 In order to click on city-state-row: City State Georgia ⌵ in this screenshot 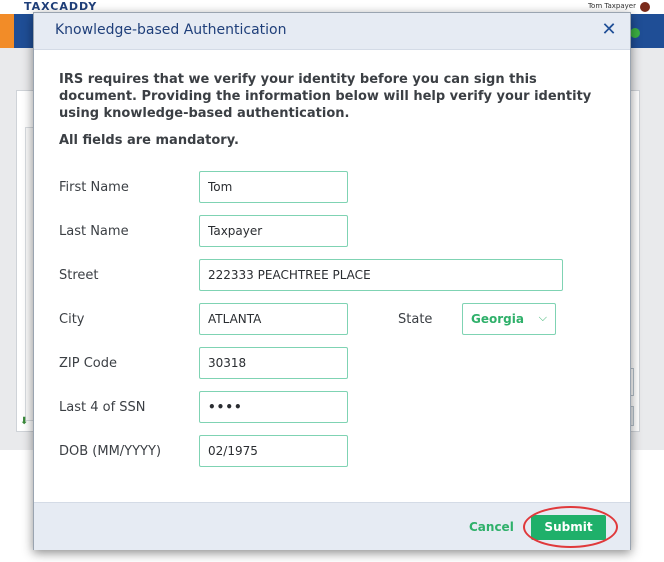, I will do `click(319, 320)`.